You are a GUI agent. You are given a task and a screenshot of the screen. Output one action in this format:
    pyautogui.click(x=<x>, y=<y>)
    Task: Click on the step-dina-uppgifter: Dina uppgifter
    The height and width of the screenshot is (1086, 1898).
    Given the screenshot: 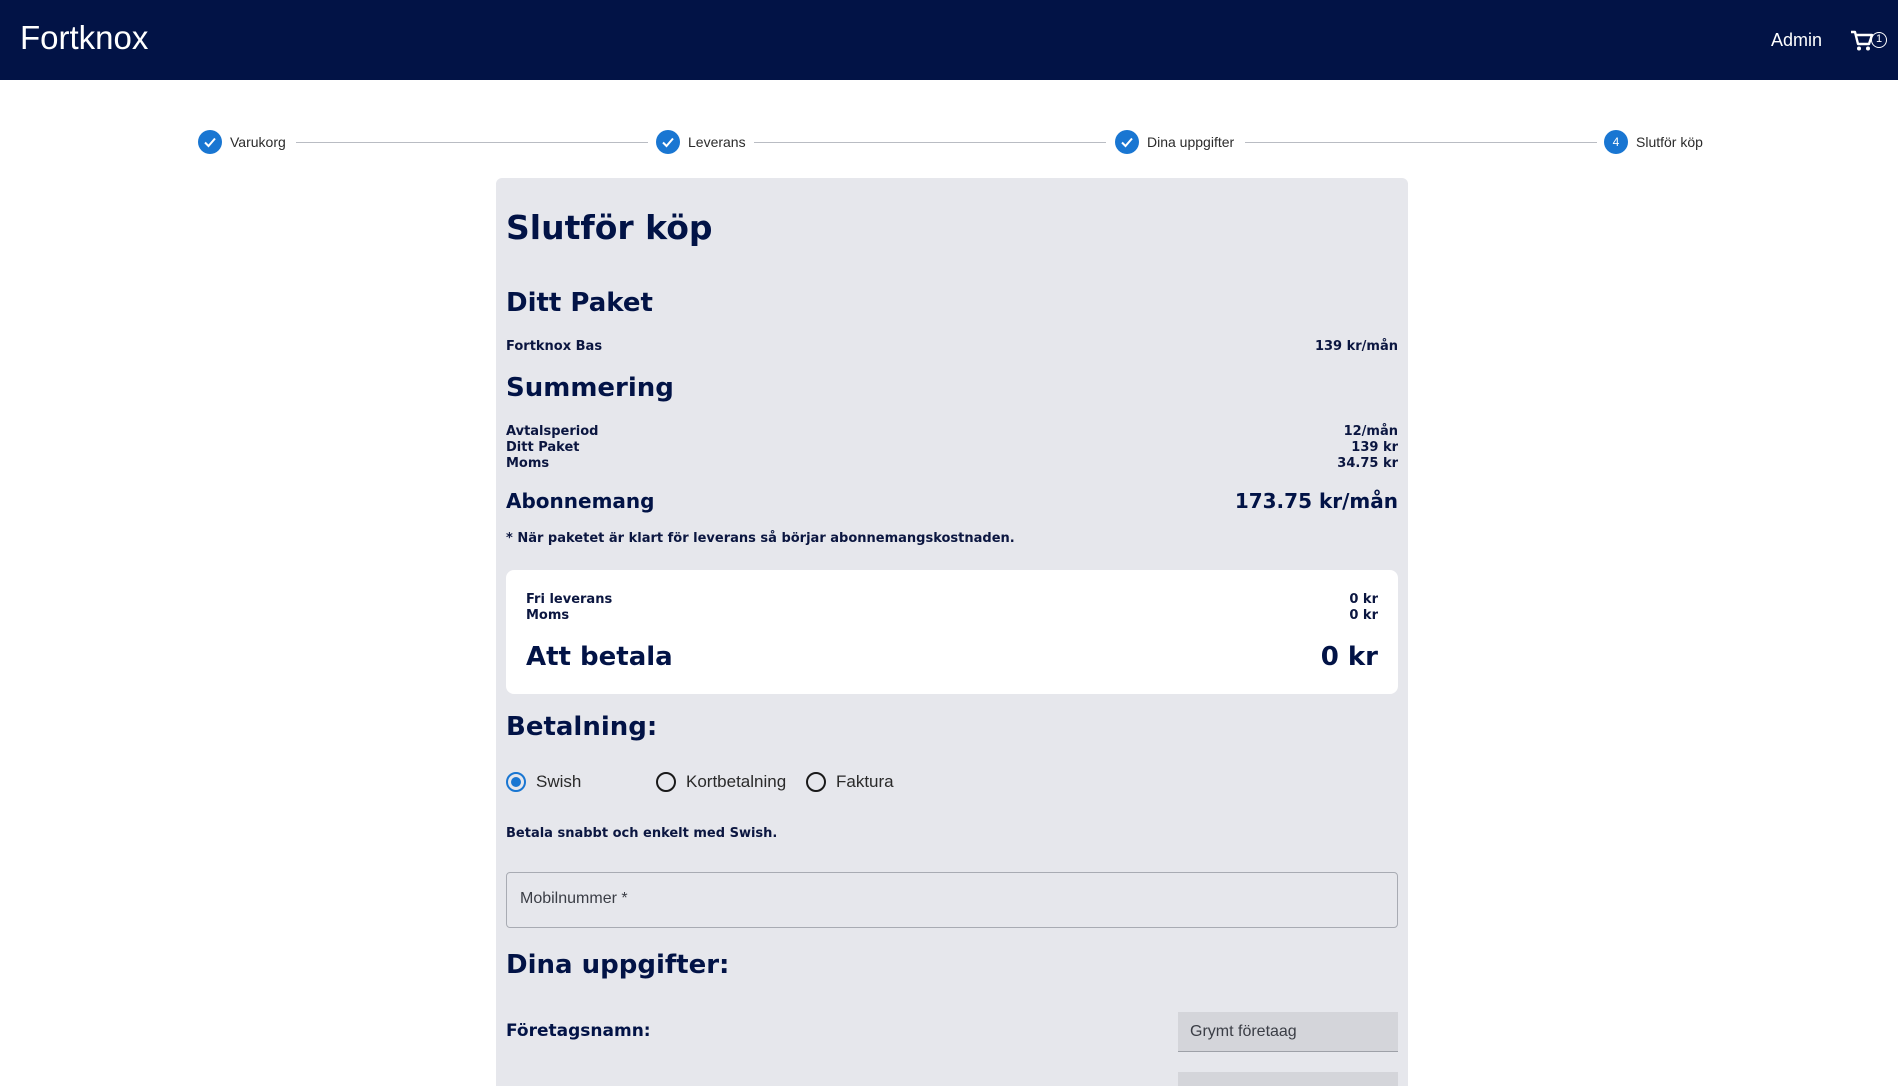 What is the action you would take?
    pyautogui.click(x=1174, y=142)
    